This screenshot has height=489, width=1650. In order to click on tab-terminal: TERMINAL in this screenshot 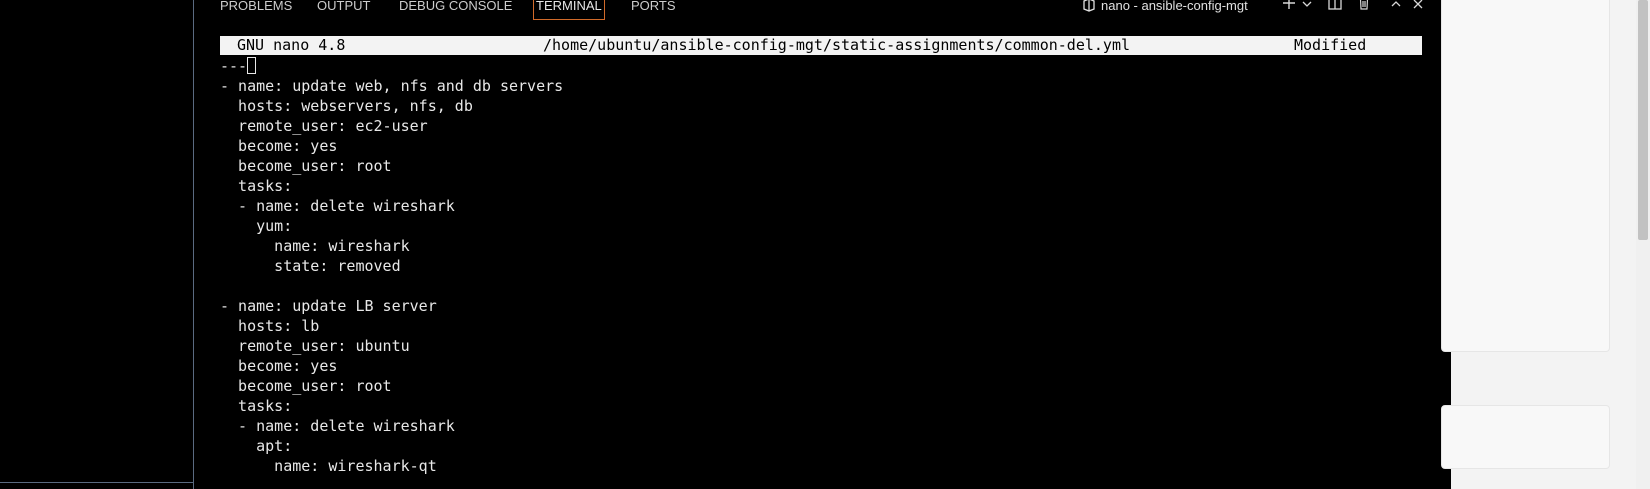, I will do `click(569, 10)`.